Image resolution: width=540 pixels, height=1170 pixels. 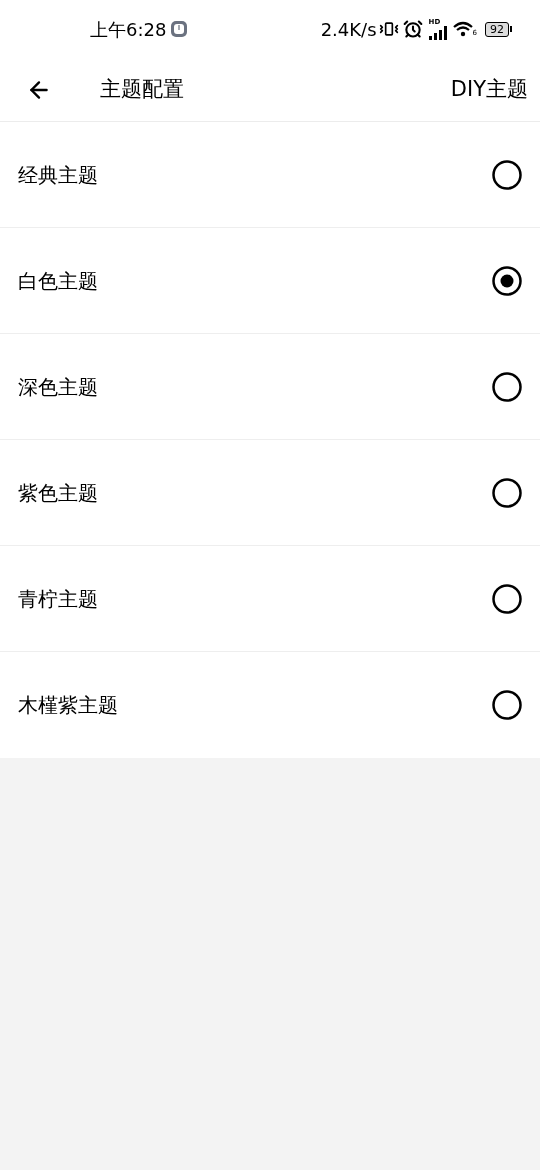 What do you see at coordinates (497, 29) in the screenshot?
I see `battery-indicator: 92` at bounding box center [497, 29].